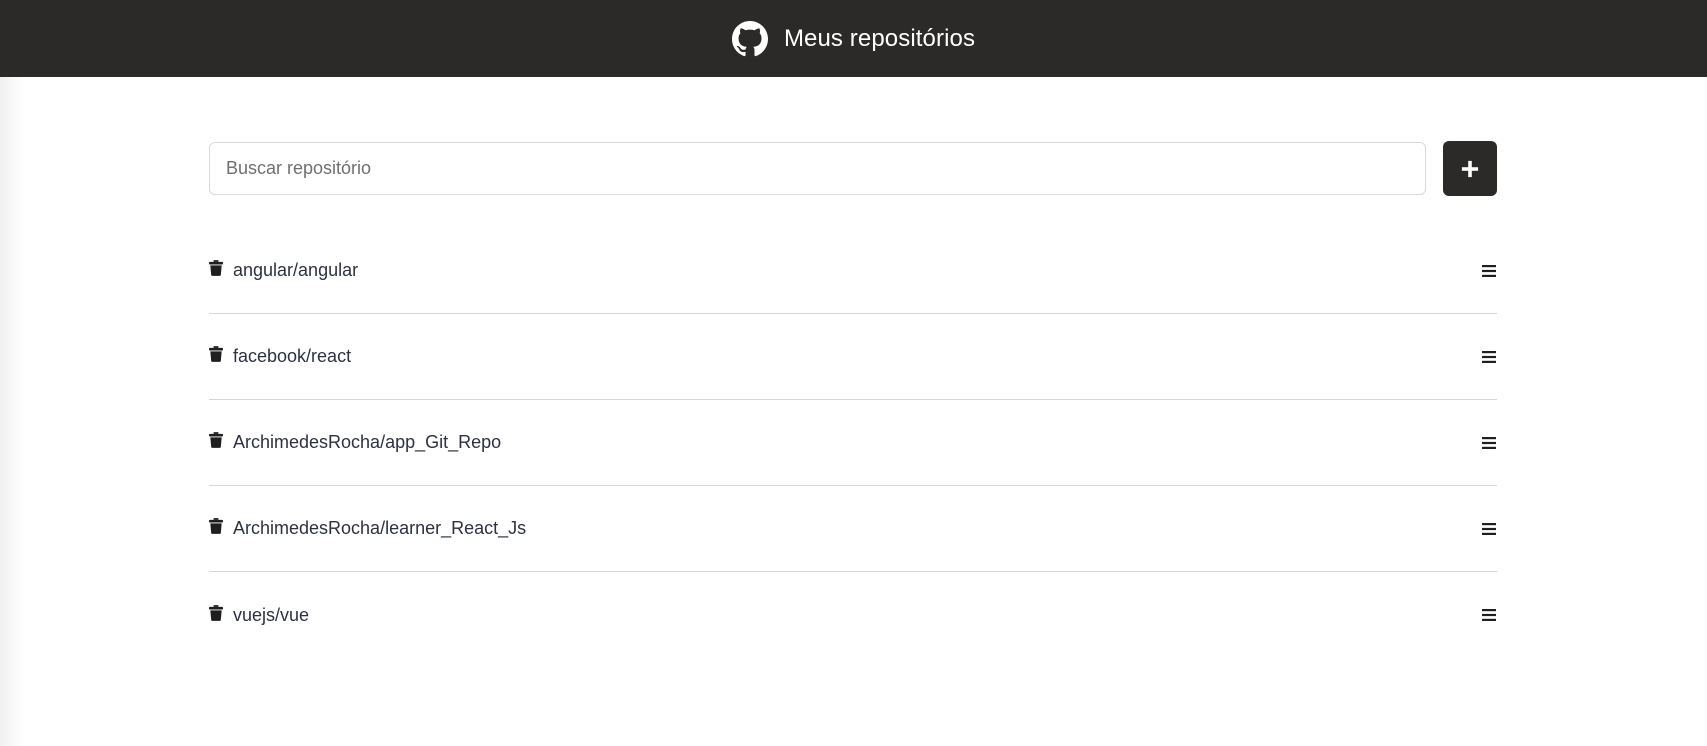  Describe the element at coordinates (879, 38) in the screenshot. I see `page-title: Meus repositórios` at that location.